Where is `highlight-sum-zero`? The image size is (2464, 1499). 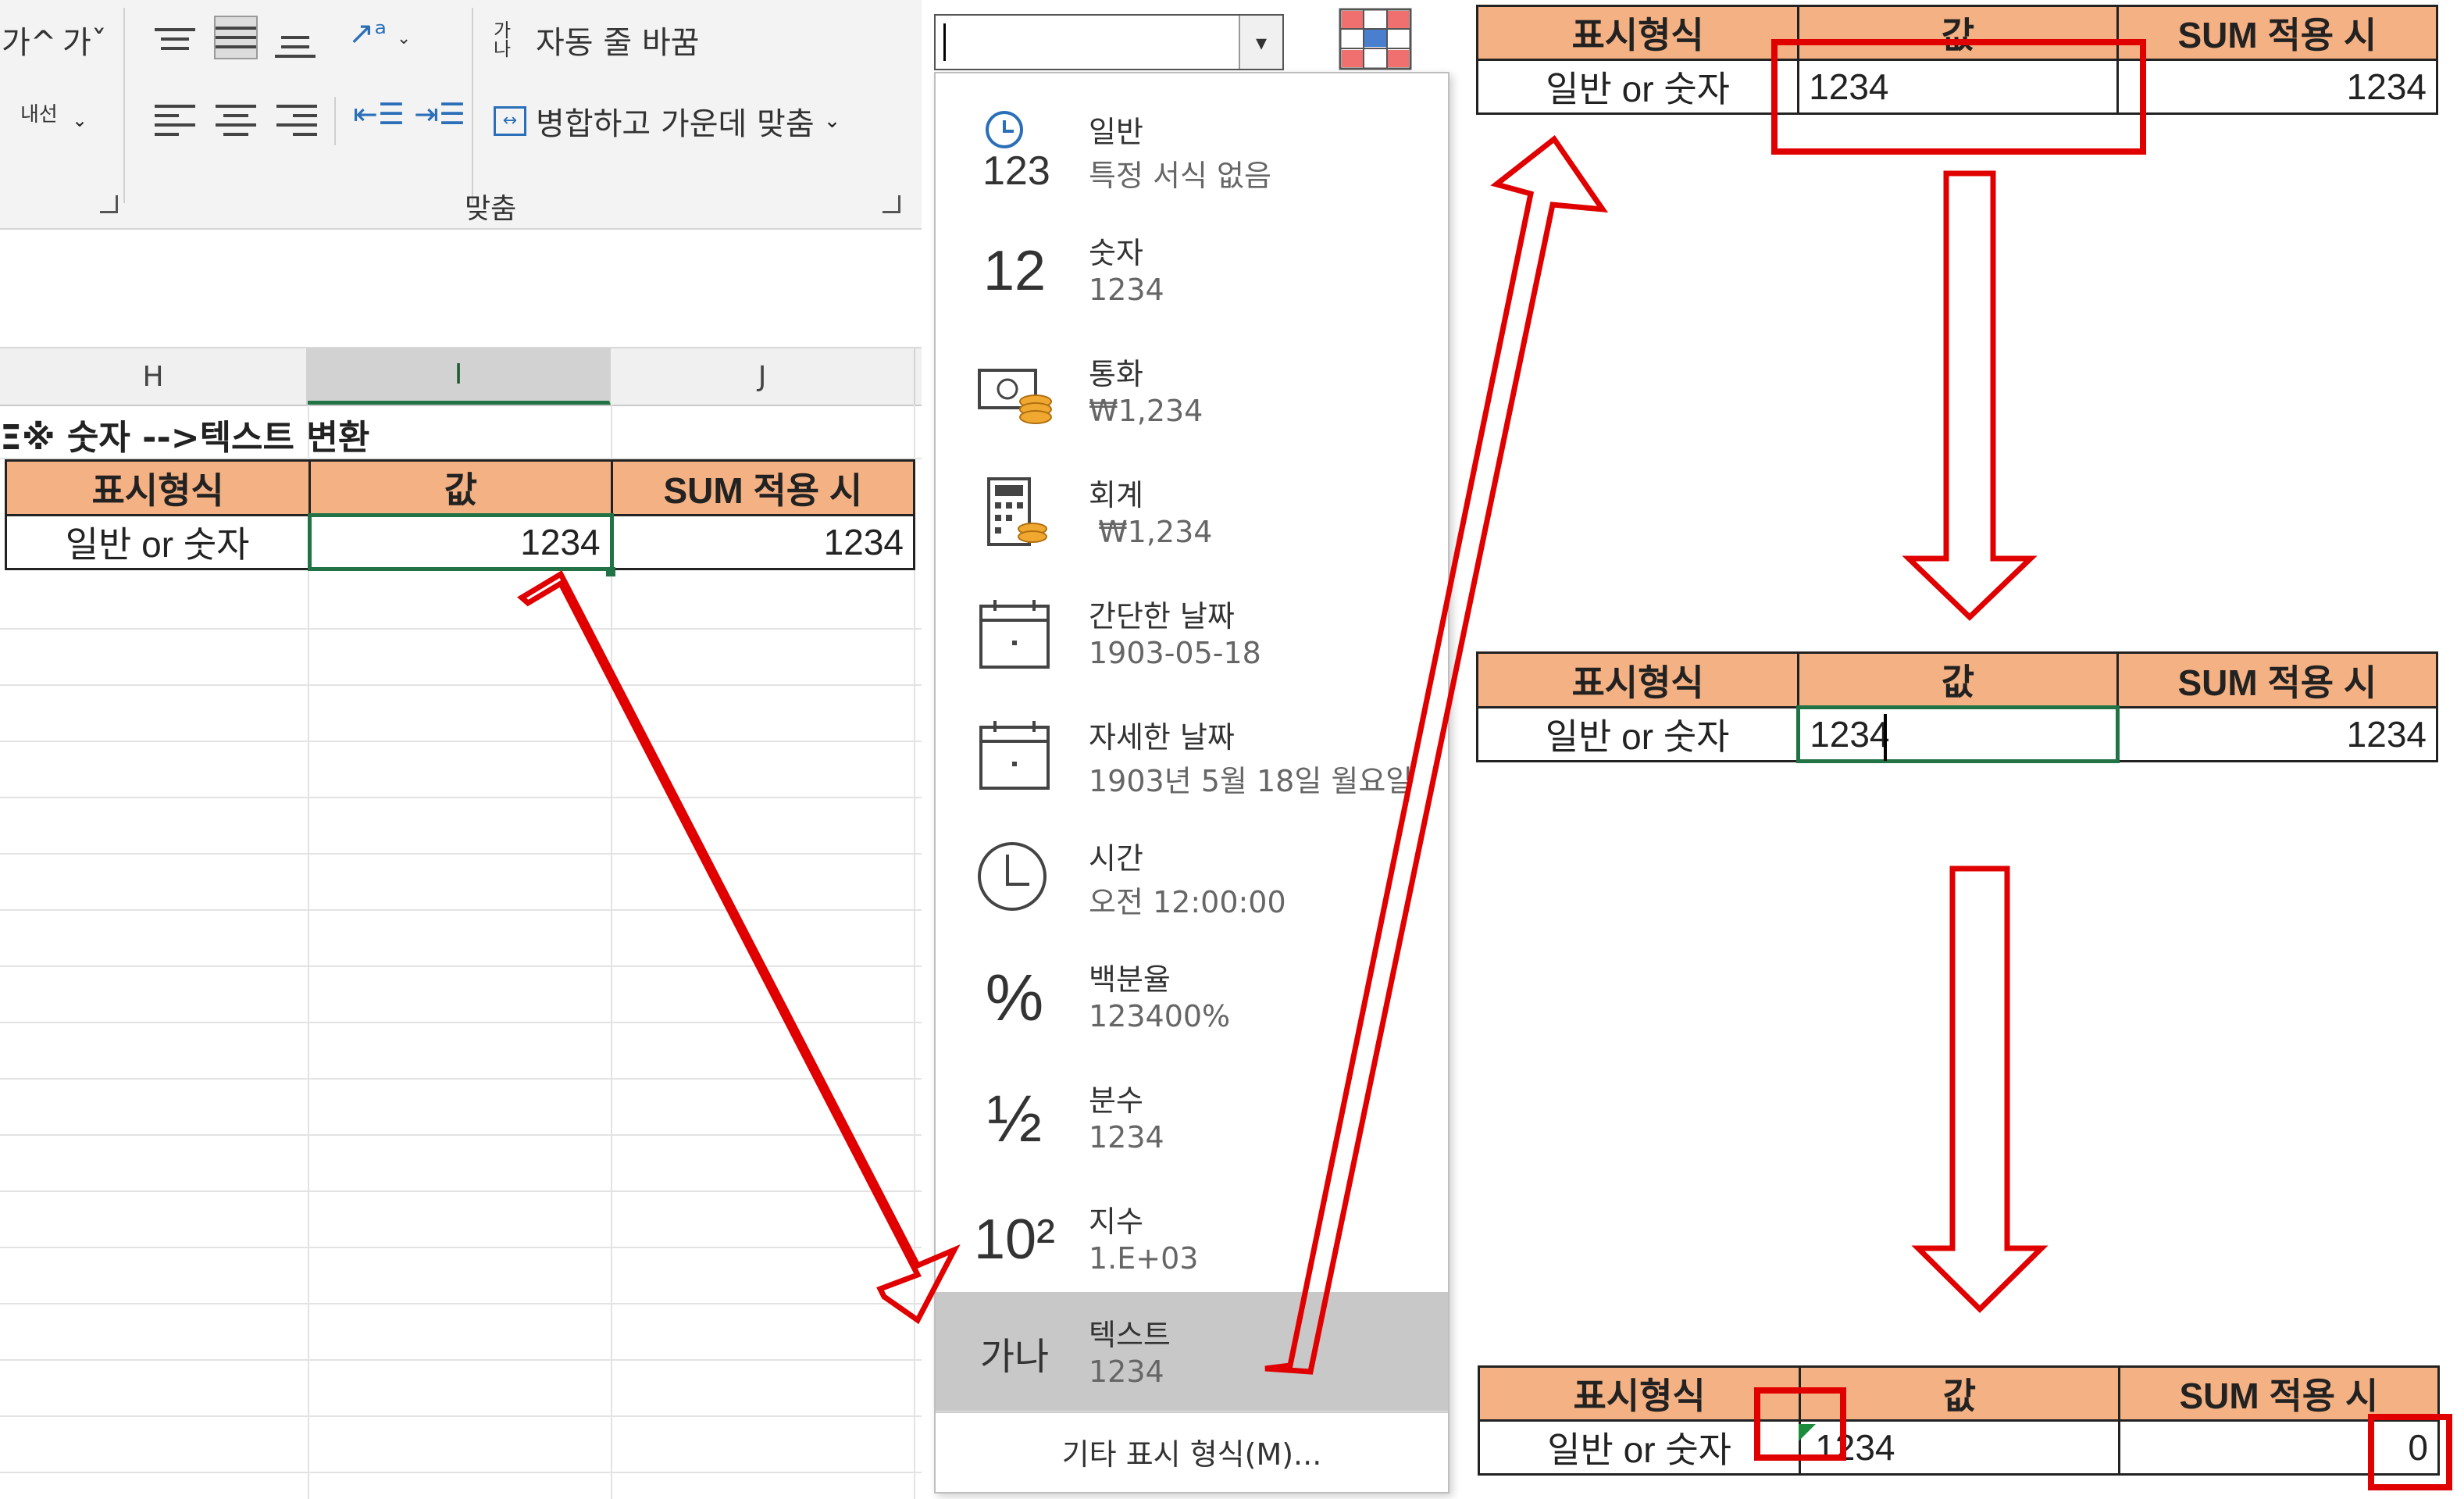
highlight-sum-zero is located at coordinates (2410, 1452).